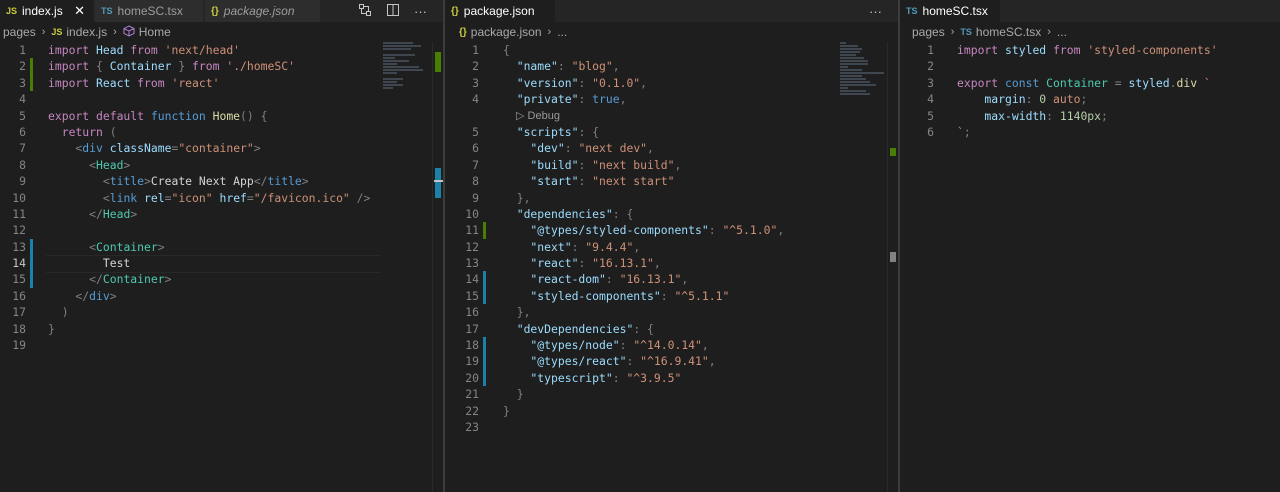  I want to click on split-editor-icon, so click(393, 11).